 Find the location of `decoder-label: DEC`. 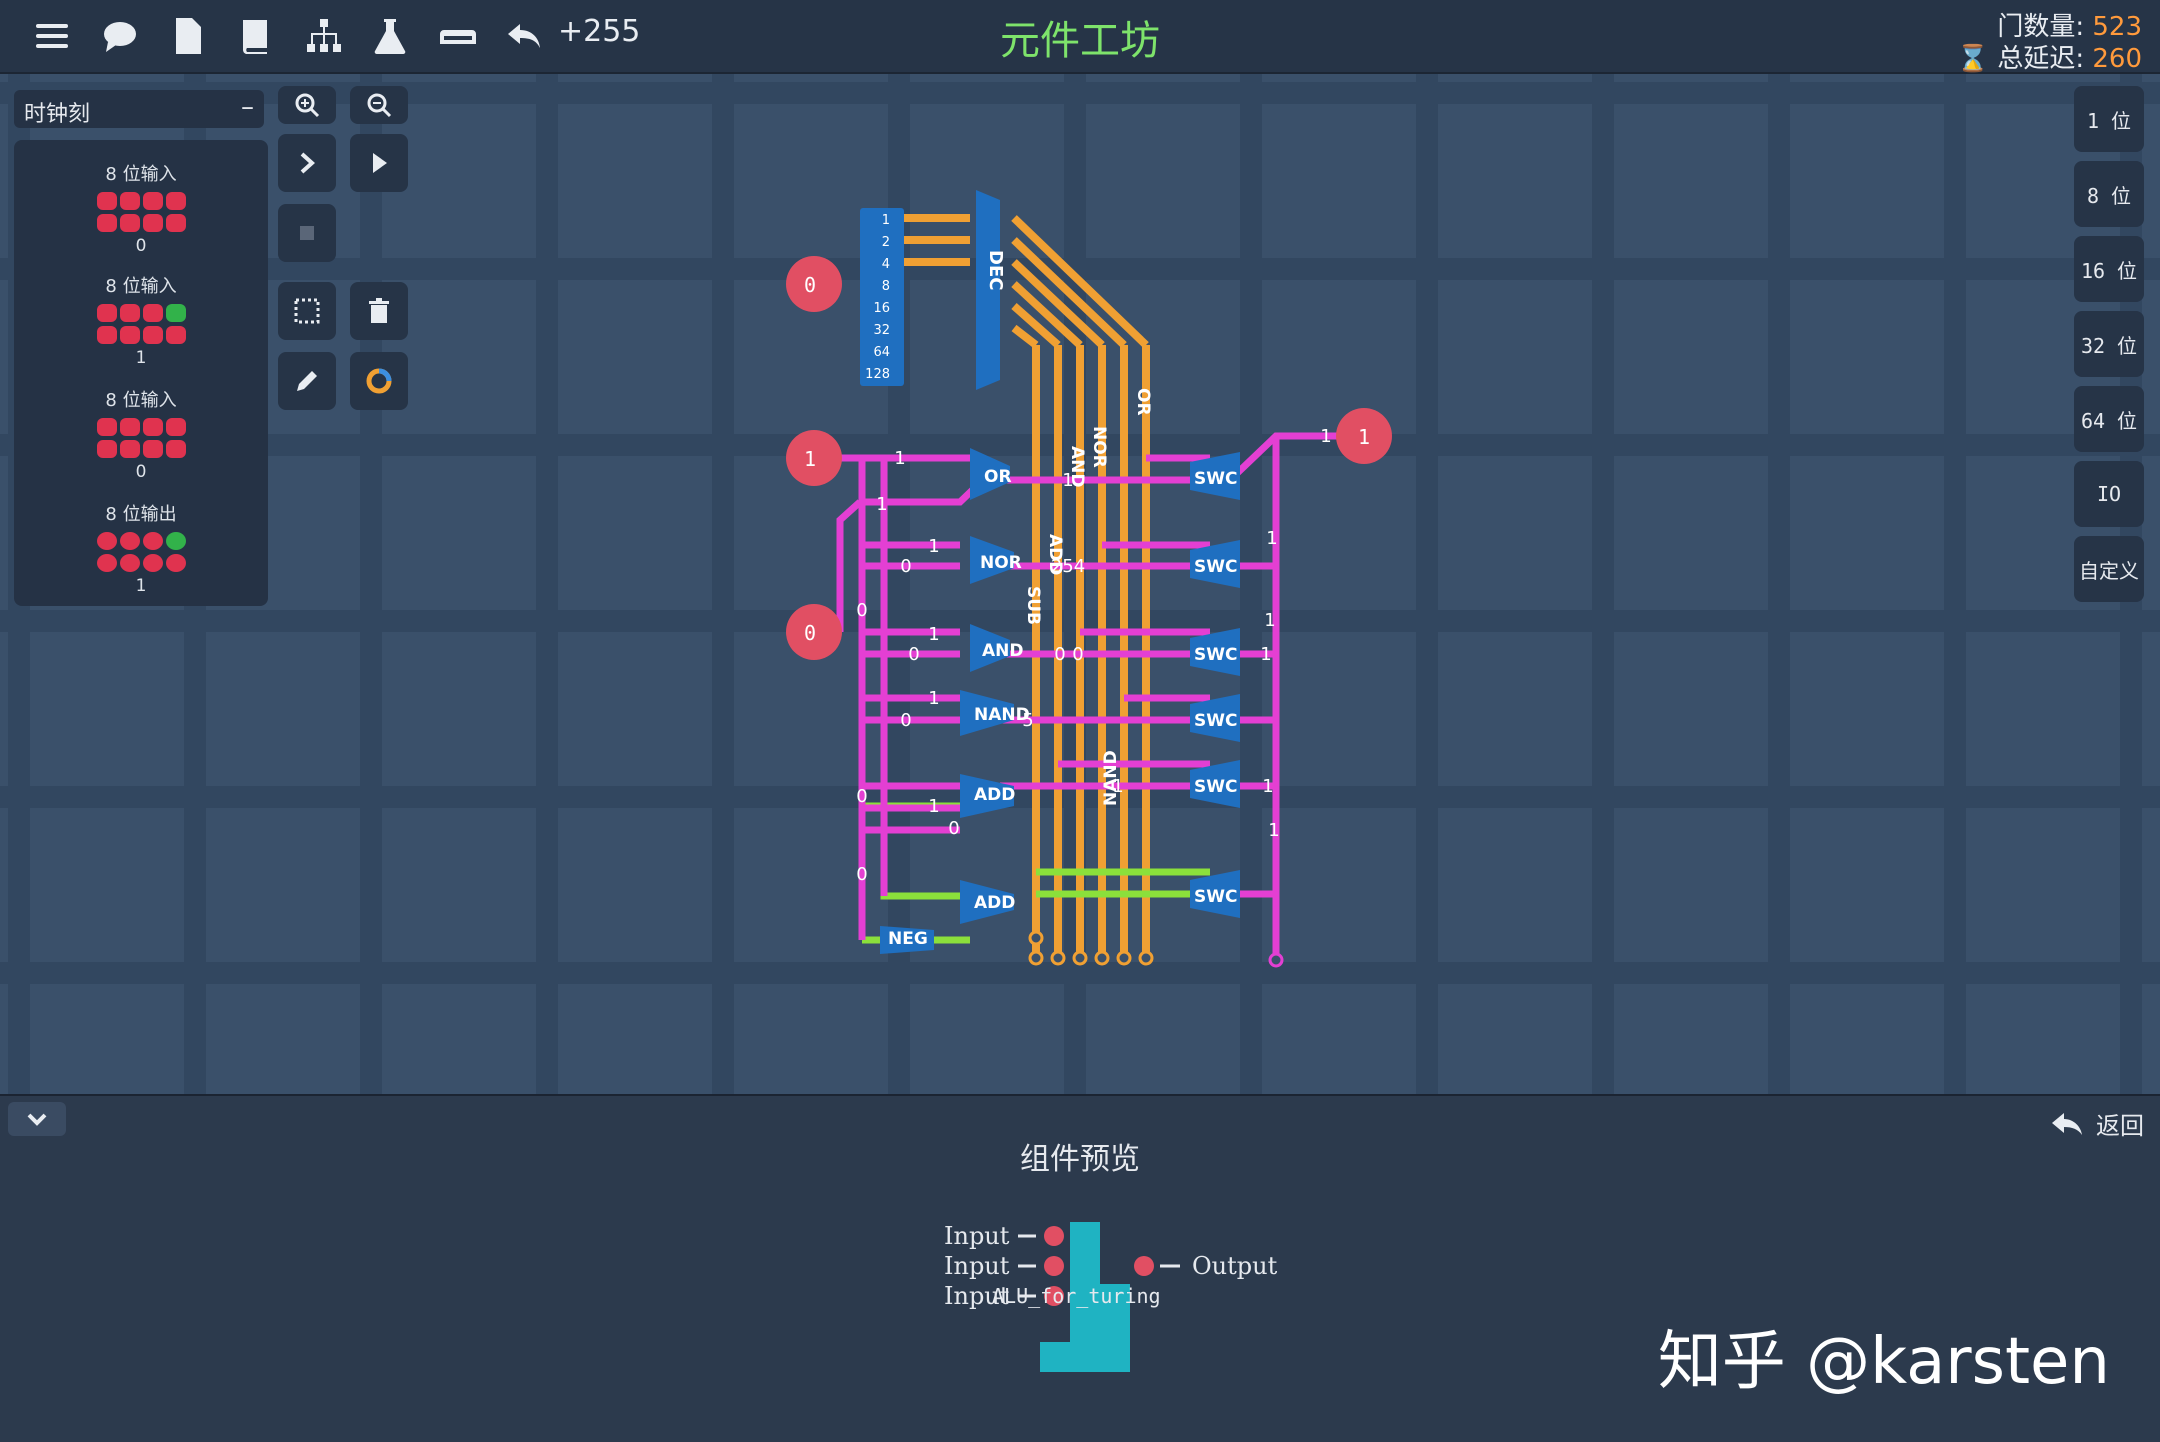

decoder-label: DEC is located at coordinates (995, 270).